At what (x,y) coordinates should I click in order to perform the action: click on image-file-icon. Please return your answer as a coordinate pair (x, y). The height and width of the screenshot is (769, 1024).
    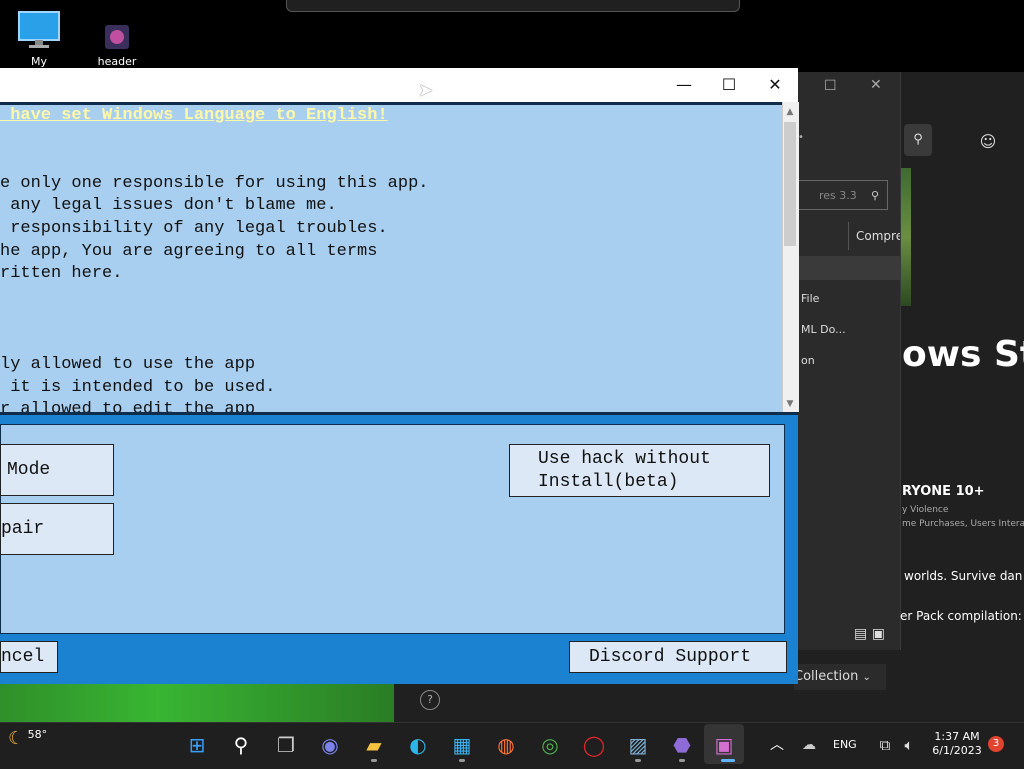
    Looking at the image, I should click on (117, 37).